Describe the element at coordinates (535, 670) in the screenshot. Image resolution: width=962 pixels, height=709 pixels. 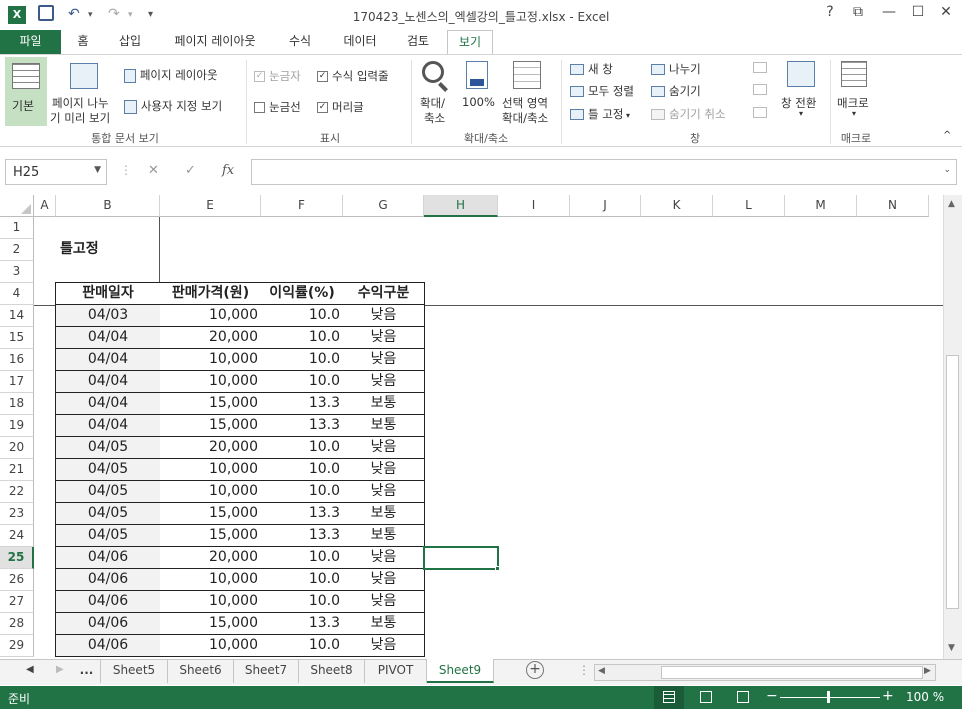
I see `add-sheet-button: +` at that location.